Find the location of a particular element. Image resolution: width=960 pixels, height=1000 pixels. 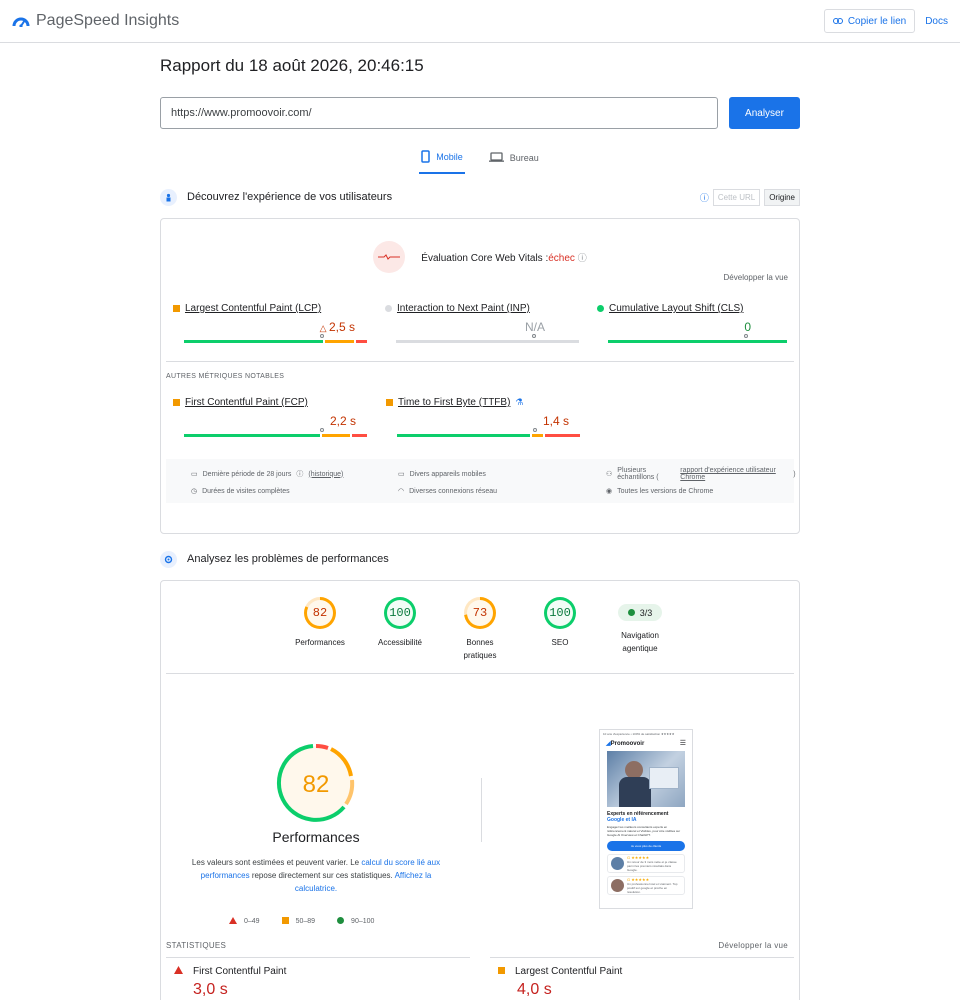

metric-lcp: Largest Contentful Paint (LCP) △ 2,5 s is located at coordinates (279, 323).